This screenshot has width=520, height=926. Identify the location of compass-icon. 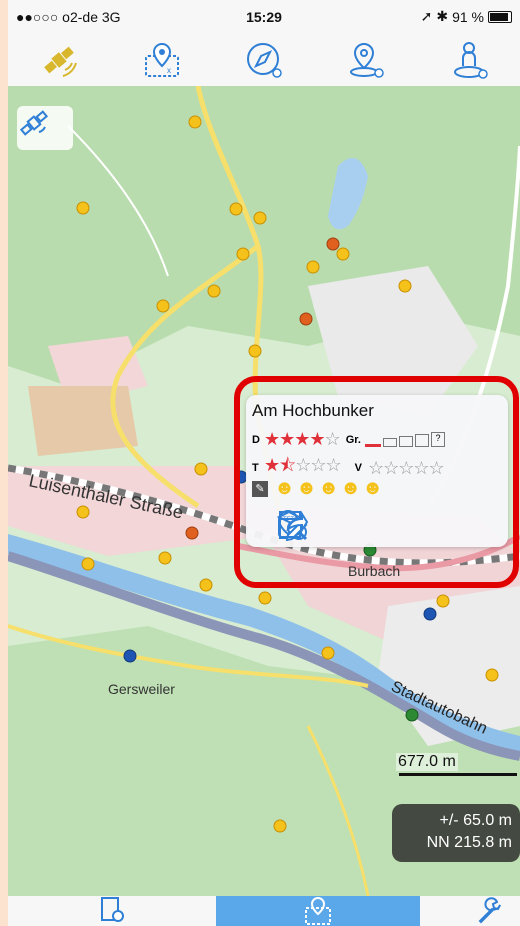
(264, 60).